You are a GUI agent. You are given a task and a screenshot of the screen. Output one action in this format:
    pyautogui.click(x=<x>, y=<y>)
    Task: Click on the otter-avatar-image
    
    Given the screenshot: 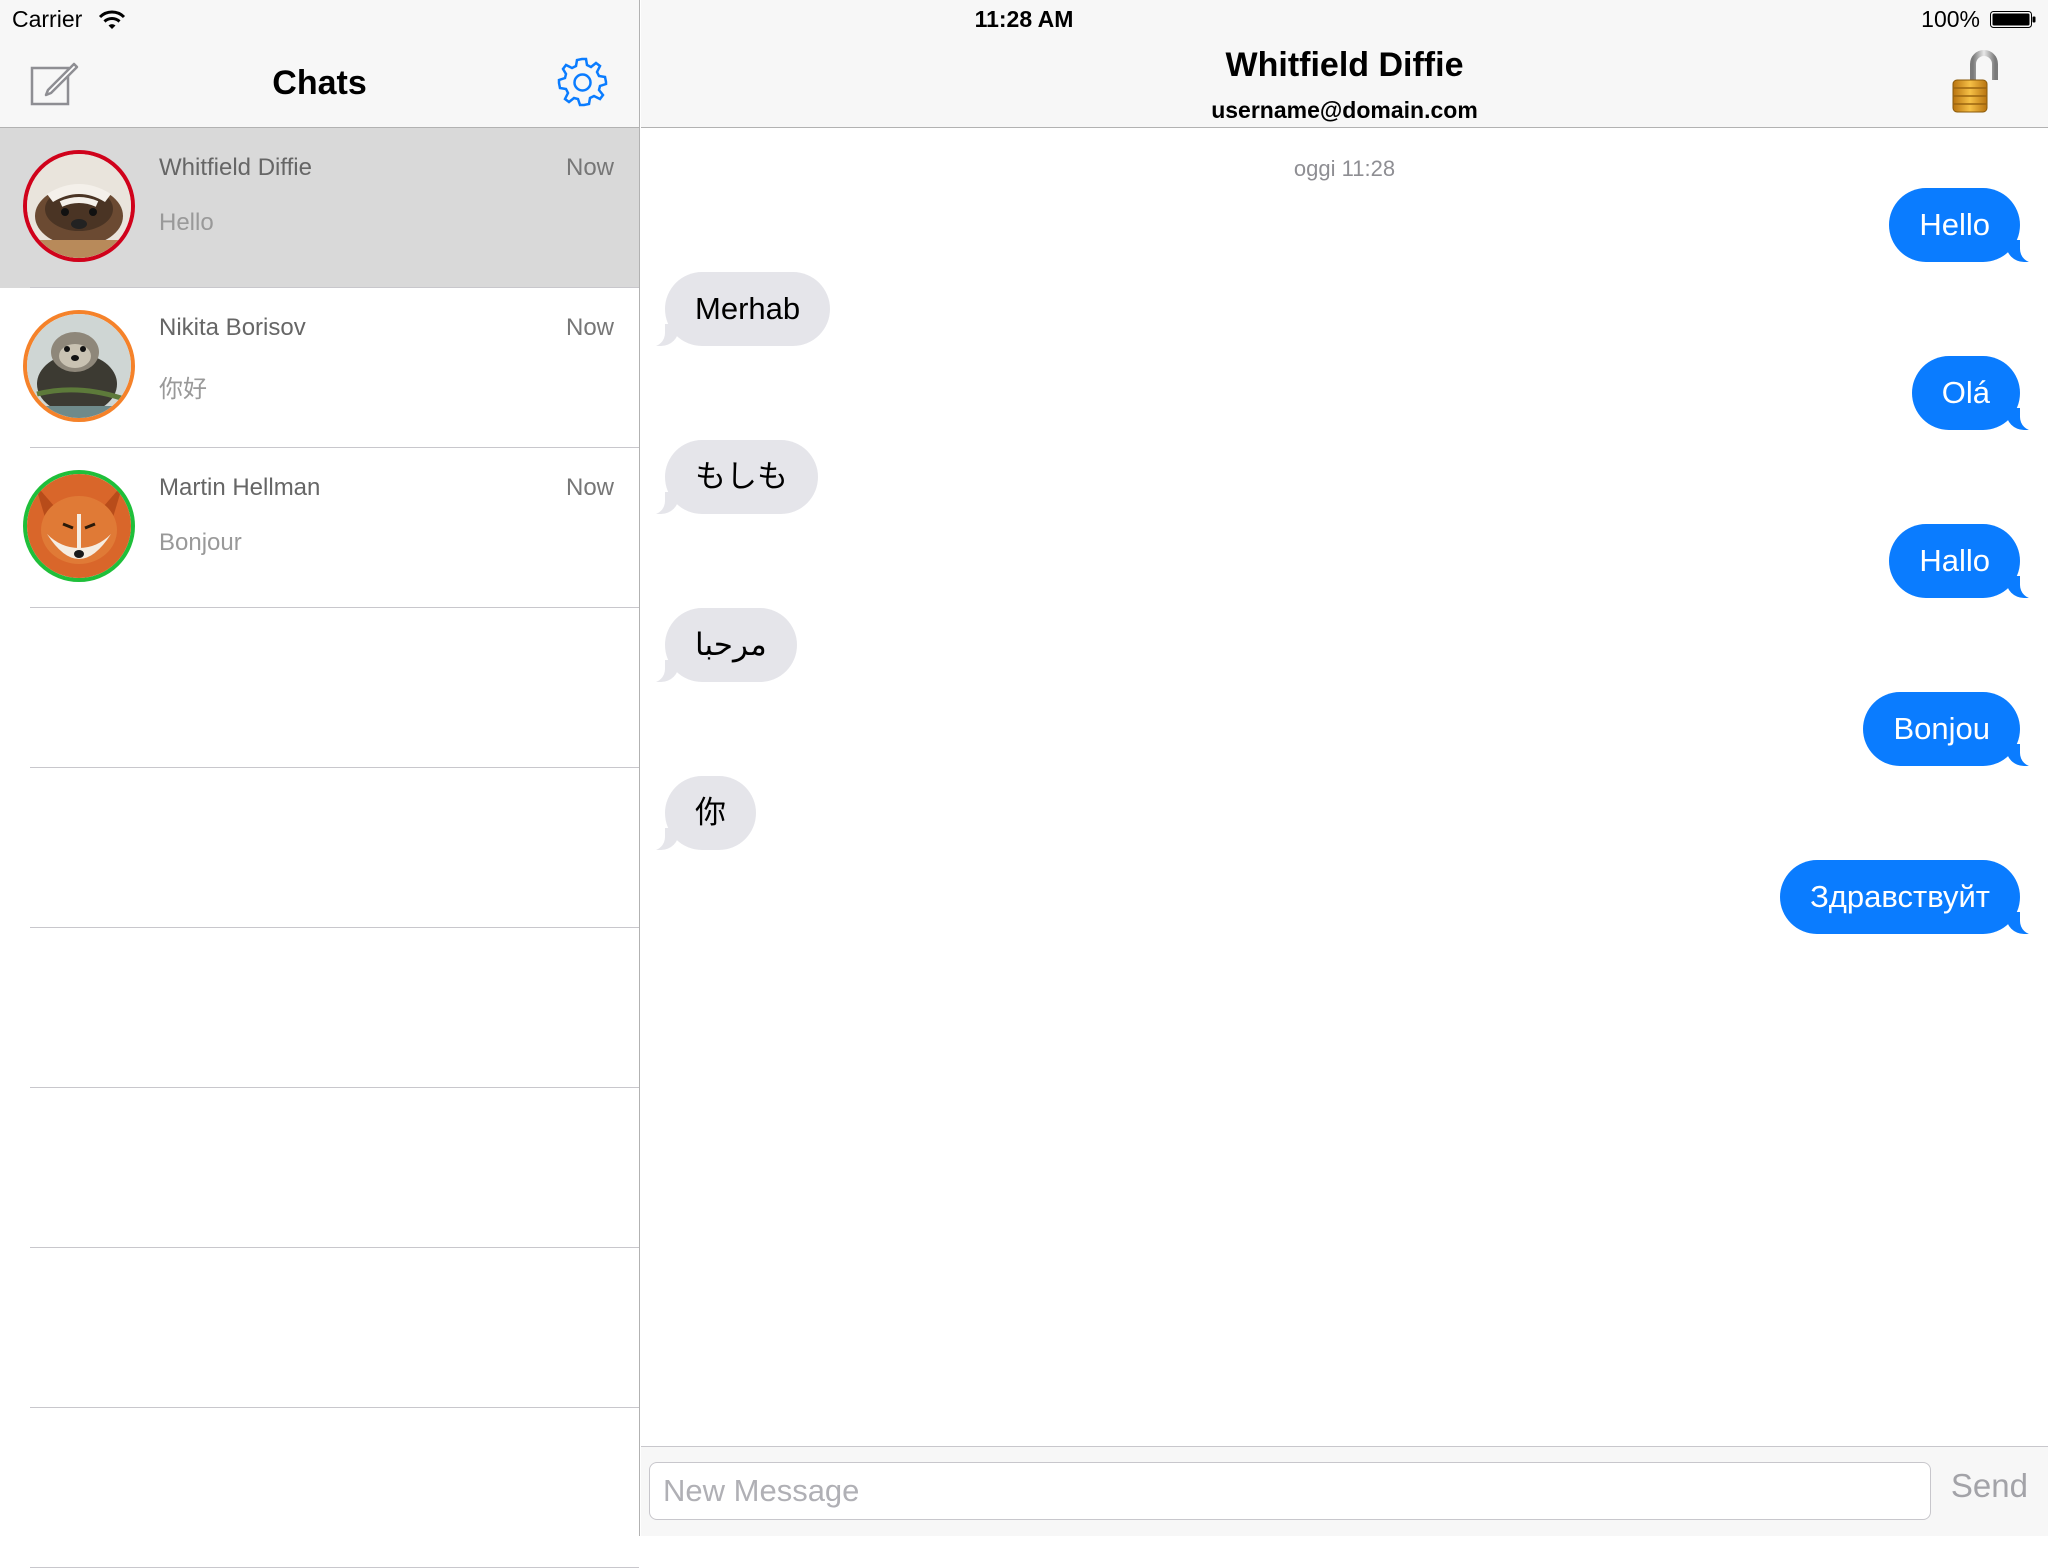 What is the action you would take?
    pyautogui.click(x=79, y=366)
    